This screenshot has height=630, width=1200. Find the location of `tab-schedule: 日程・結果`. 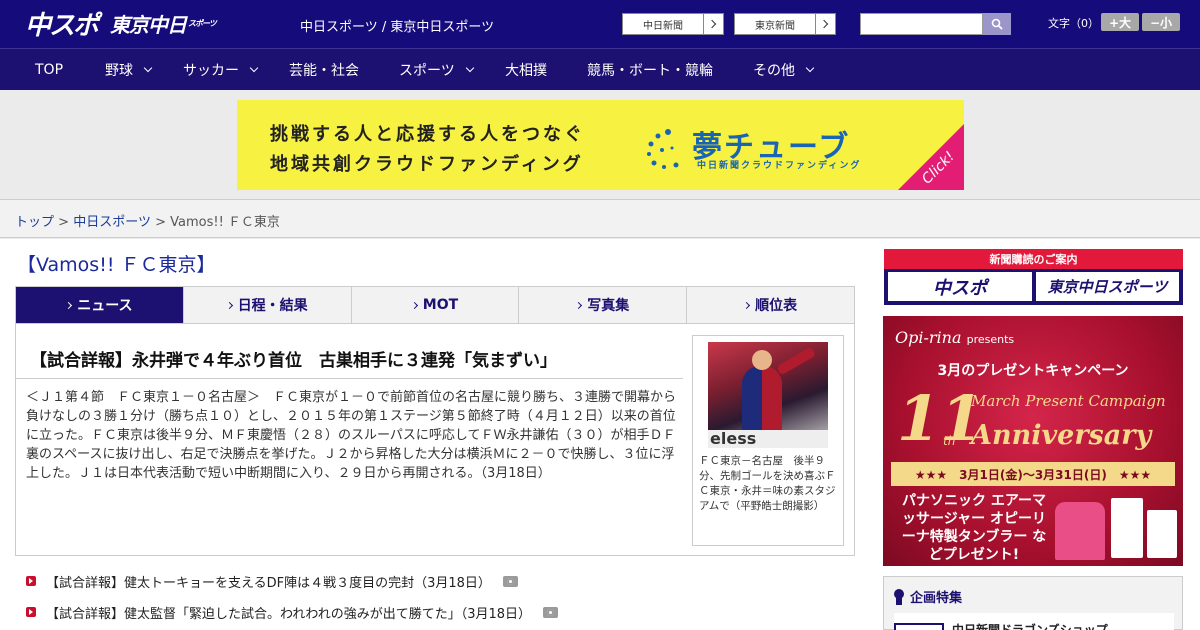

tab-schedule: 日程・結果 is located at coordinates (268, 305).